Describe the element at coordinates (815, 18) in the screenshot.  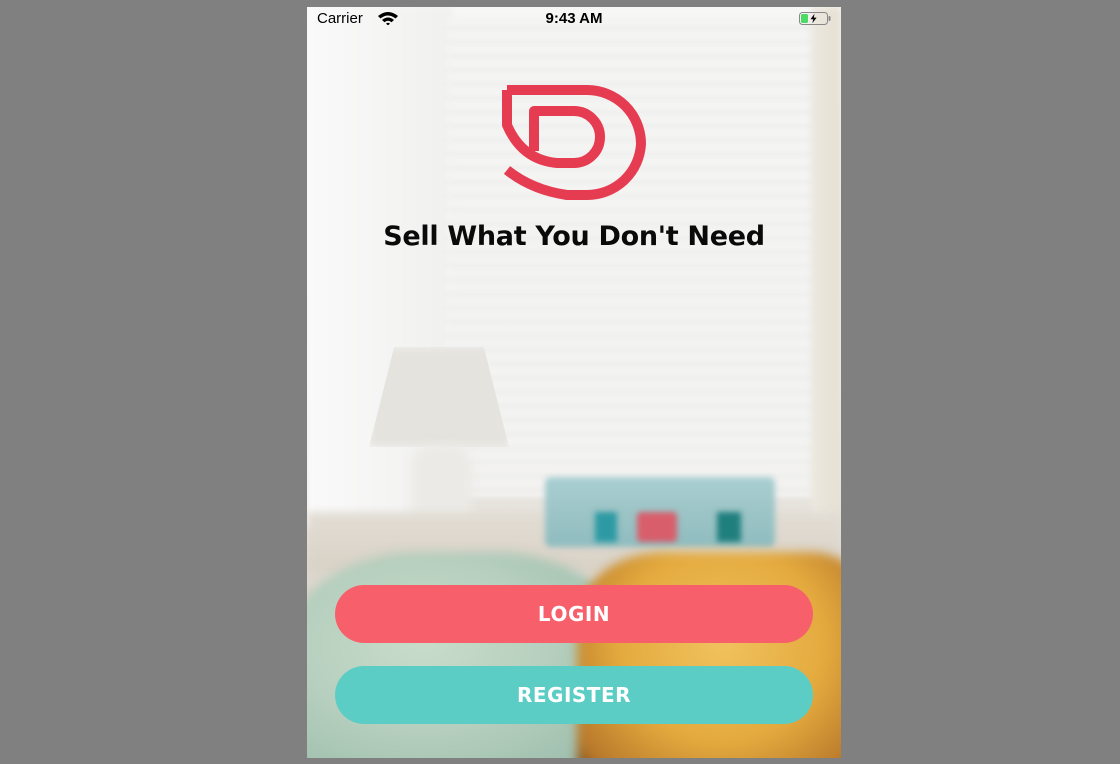
I see `battery-charging-icon` at that location.